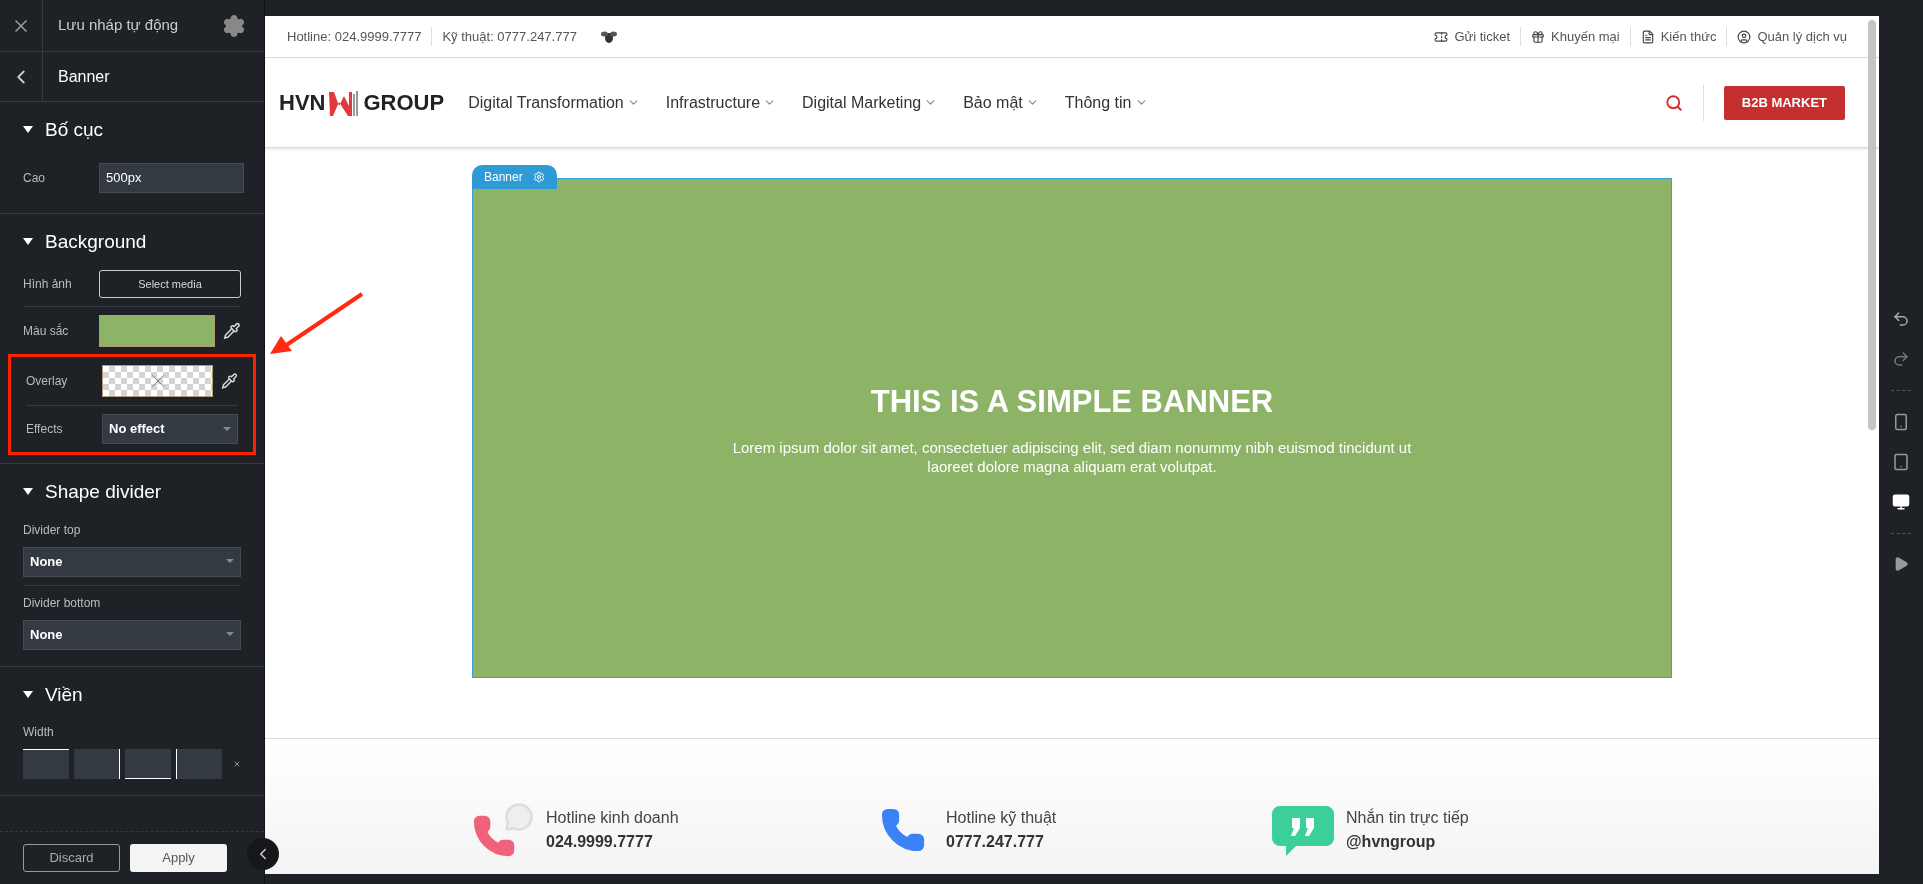 This screenshot has width=1923, height=884. I want to click on bee-icon, so click(608, 36).